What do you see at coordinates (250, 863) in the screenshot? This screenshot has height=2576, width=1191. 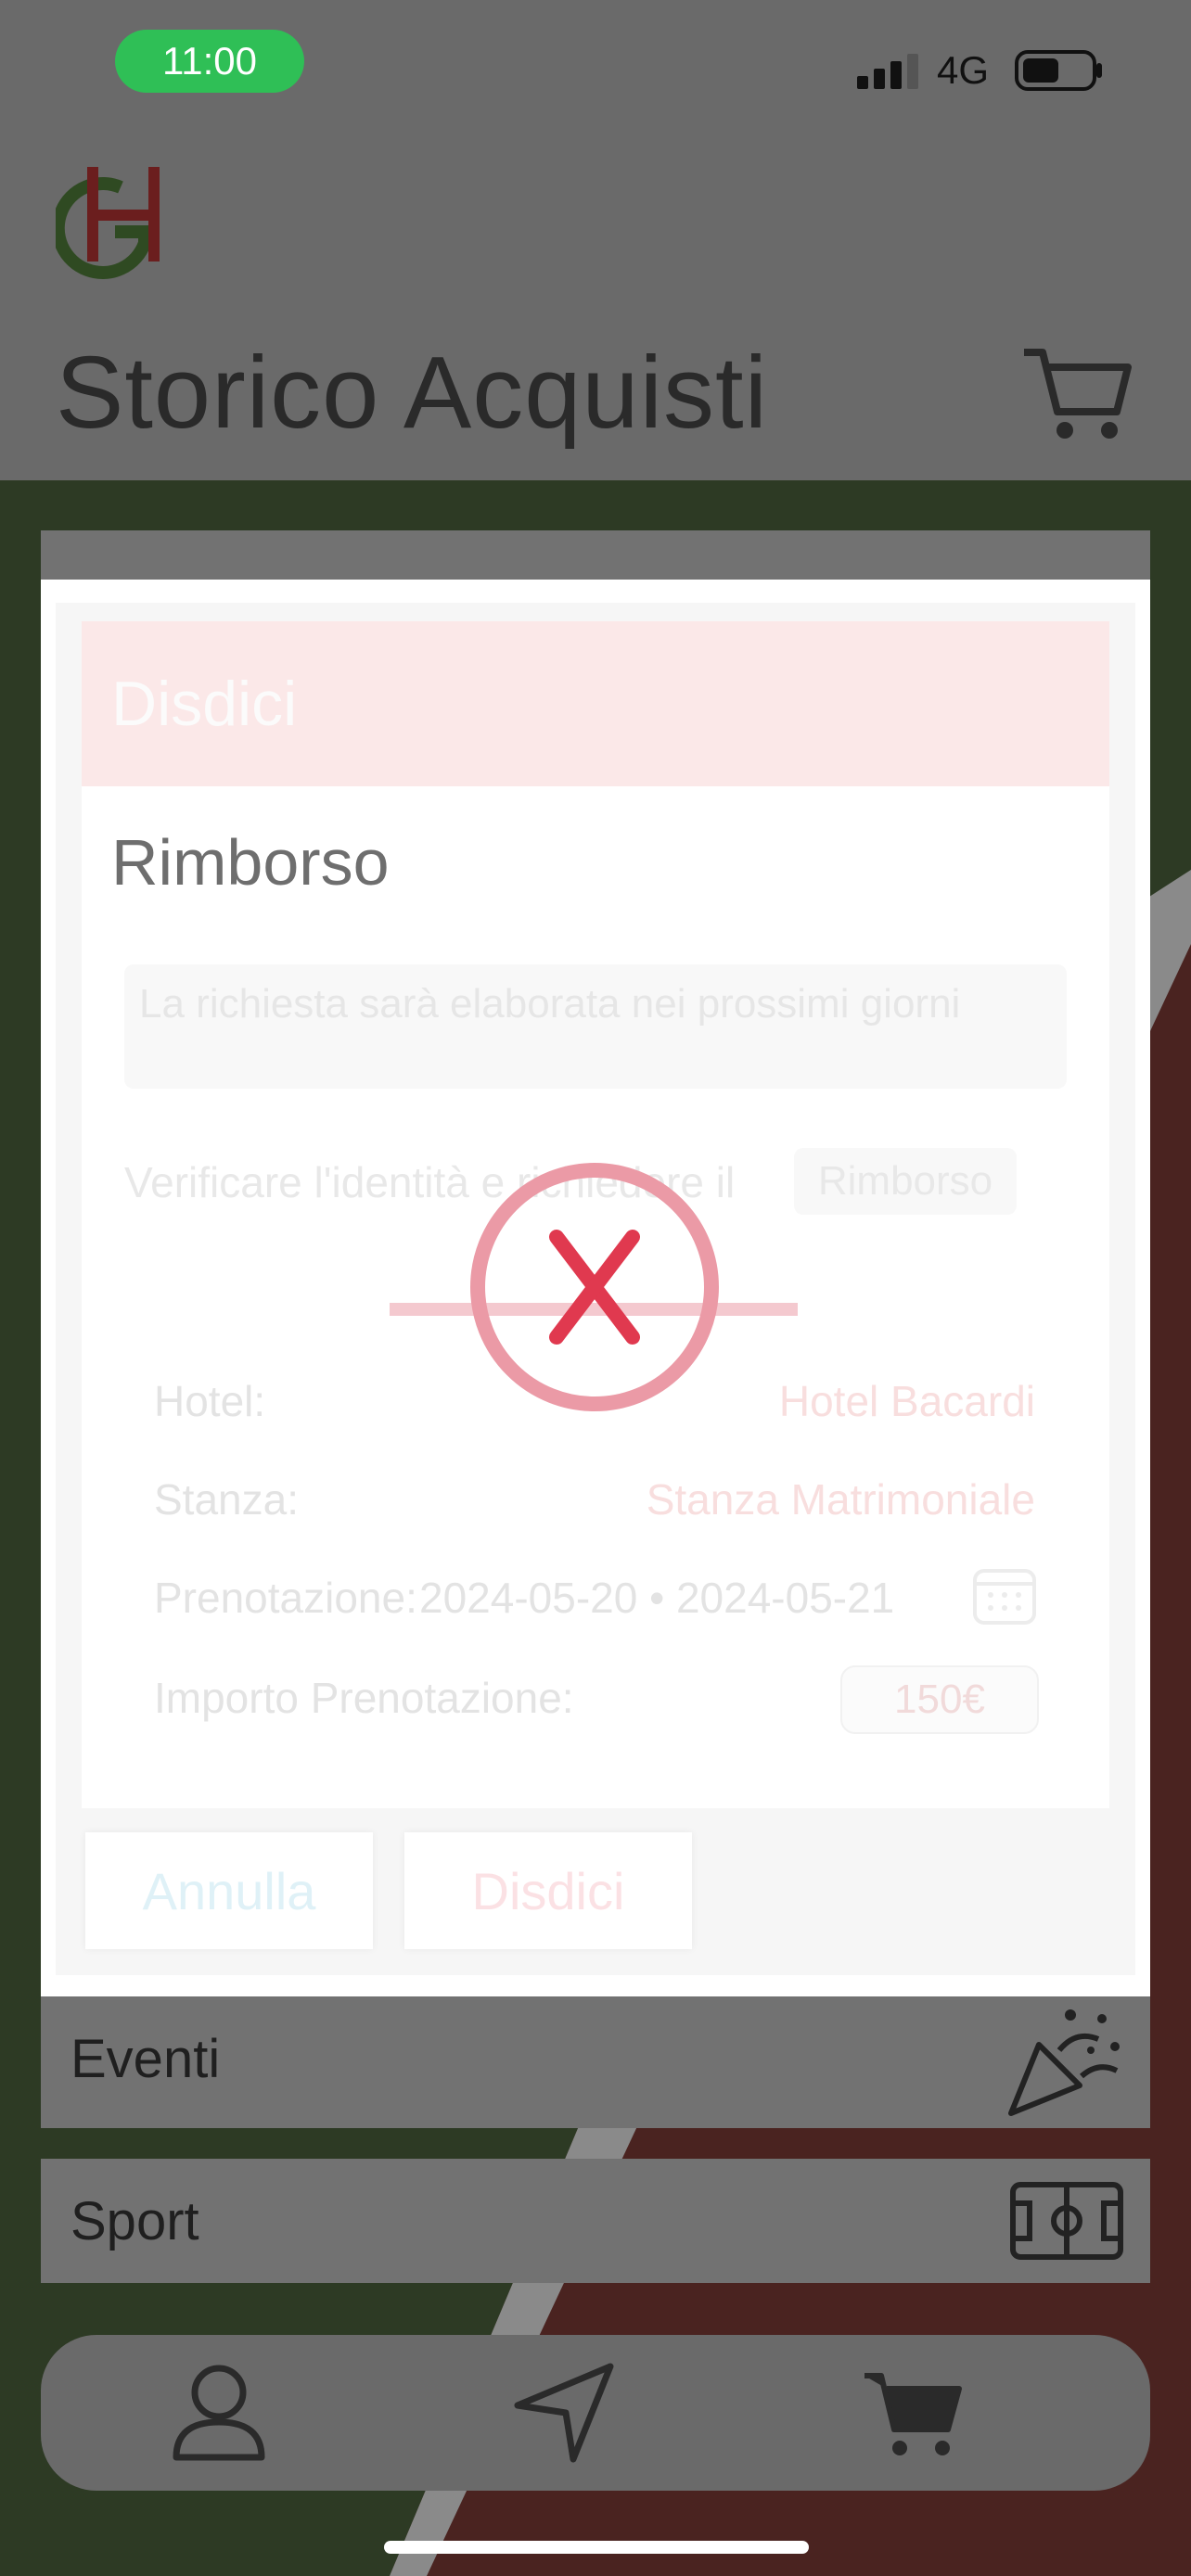 I see `section-title: Rimborso` at bounding box center [250, 863].